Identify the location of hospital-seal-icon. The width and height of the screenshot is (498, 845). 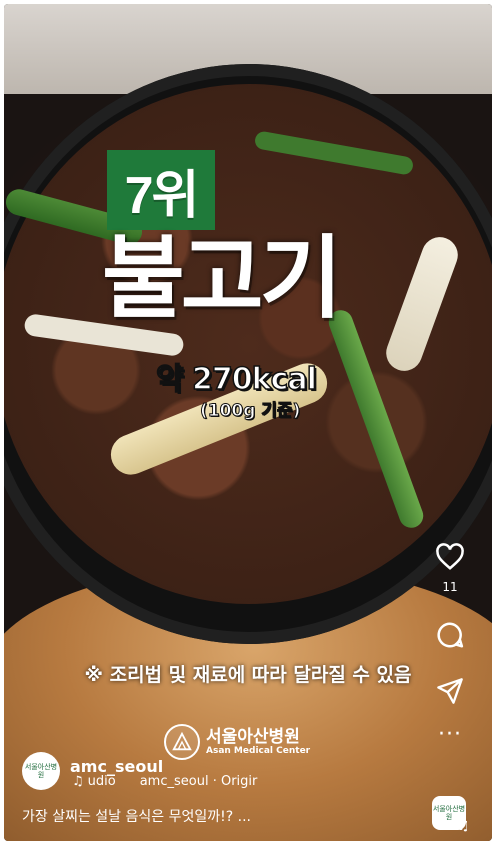
(182, 742).